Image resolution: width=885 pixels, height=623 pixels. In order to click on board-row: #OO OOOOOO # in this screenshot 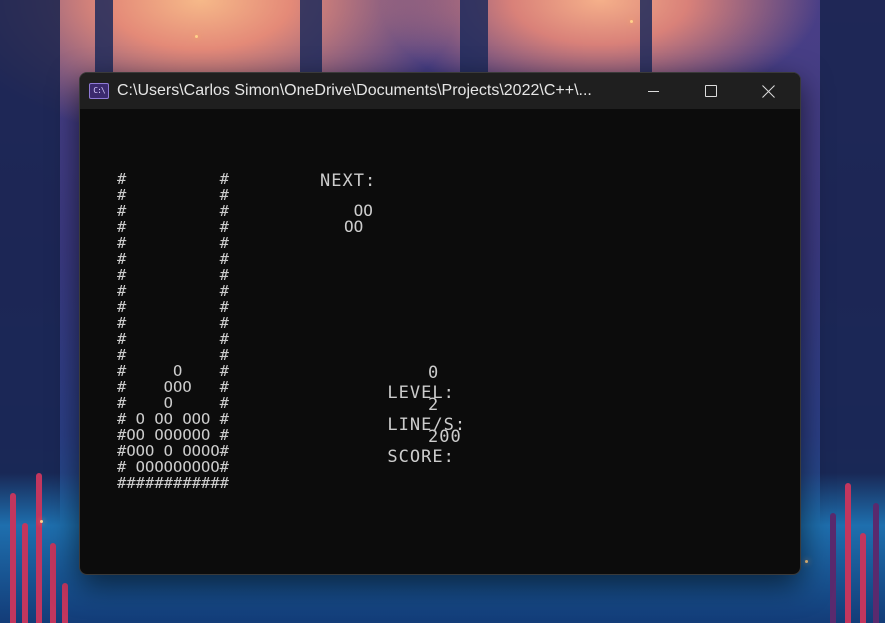, I will do `click(173, 435)`.